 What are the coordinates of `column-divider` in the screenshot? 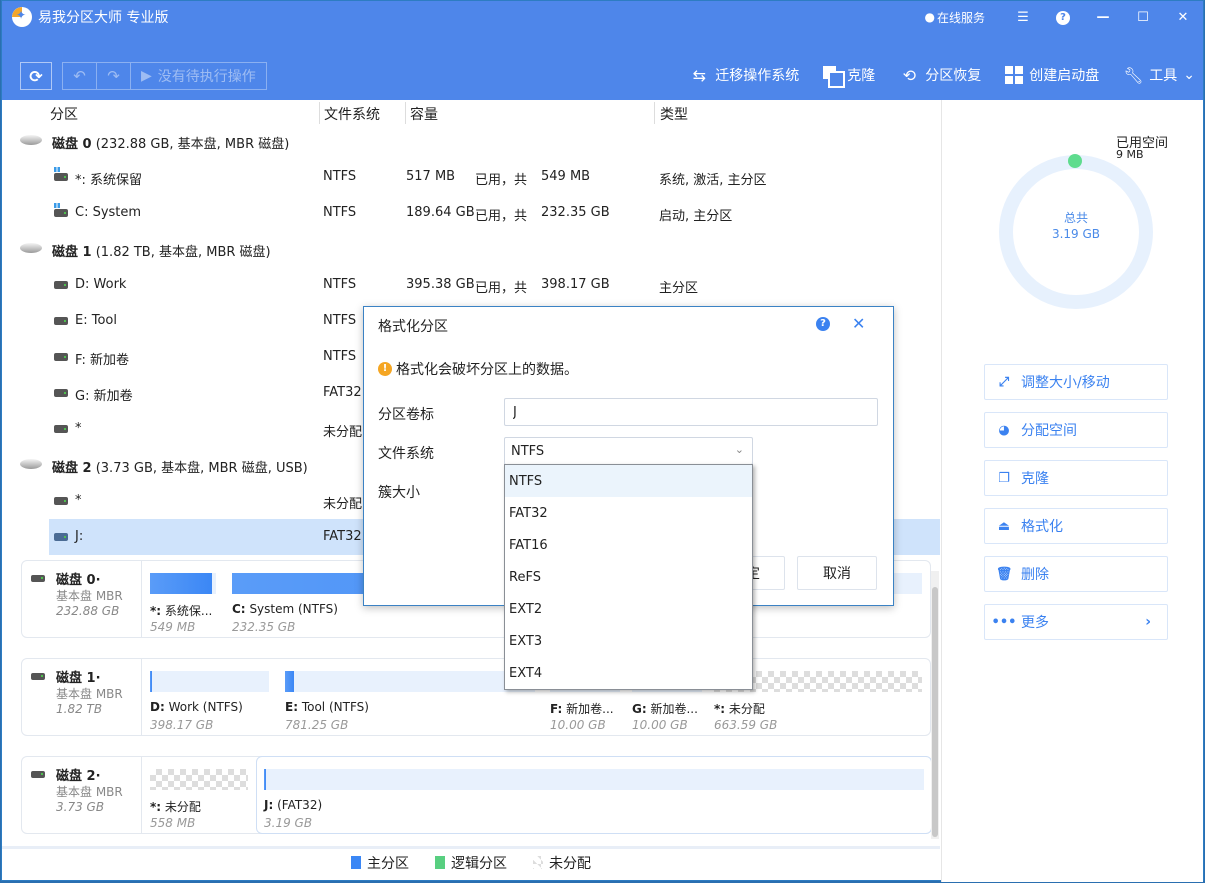 It's located at (405, 113).